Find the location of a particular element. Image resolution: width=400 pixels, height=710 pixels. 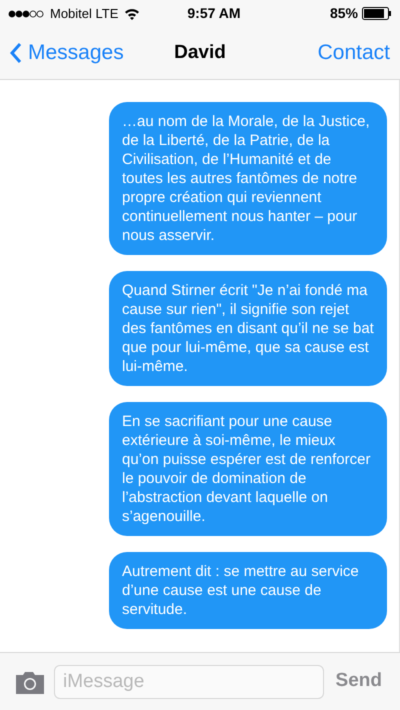

wifi-icon is located at coordinates (132, 14).